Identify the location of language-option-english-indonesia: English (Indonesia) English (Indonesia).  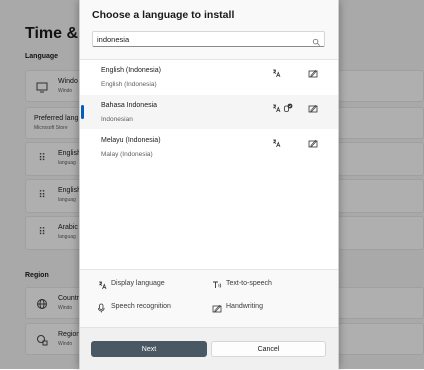
(209, 77).